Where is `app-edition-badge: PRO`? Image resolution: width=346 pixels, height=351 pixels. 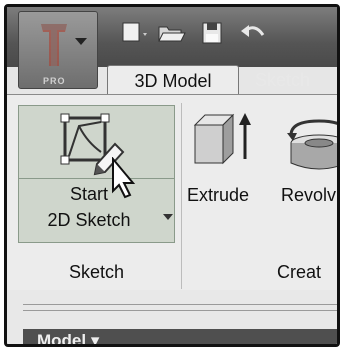
app-edition-badge: PRO is located at coordinates (54, 81).